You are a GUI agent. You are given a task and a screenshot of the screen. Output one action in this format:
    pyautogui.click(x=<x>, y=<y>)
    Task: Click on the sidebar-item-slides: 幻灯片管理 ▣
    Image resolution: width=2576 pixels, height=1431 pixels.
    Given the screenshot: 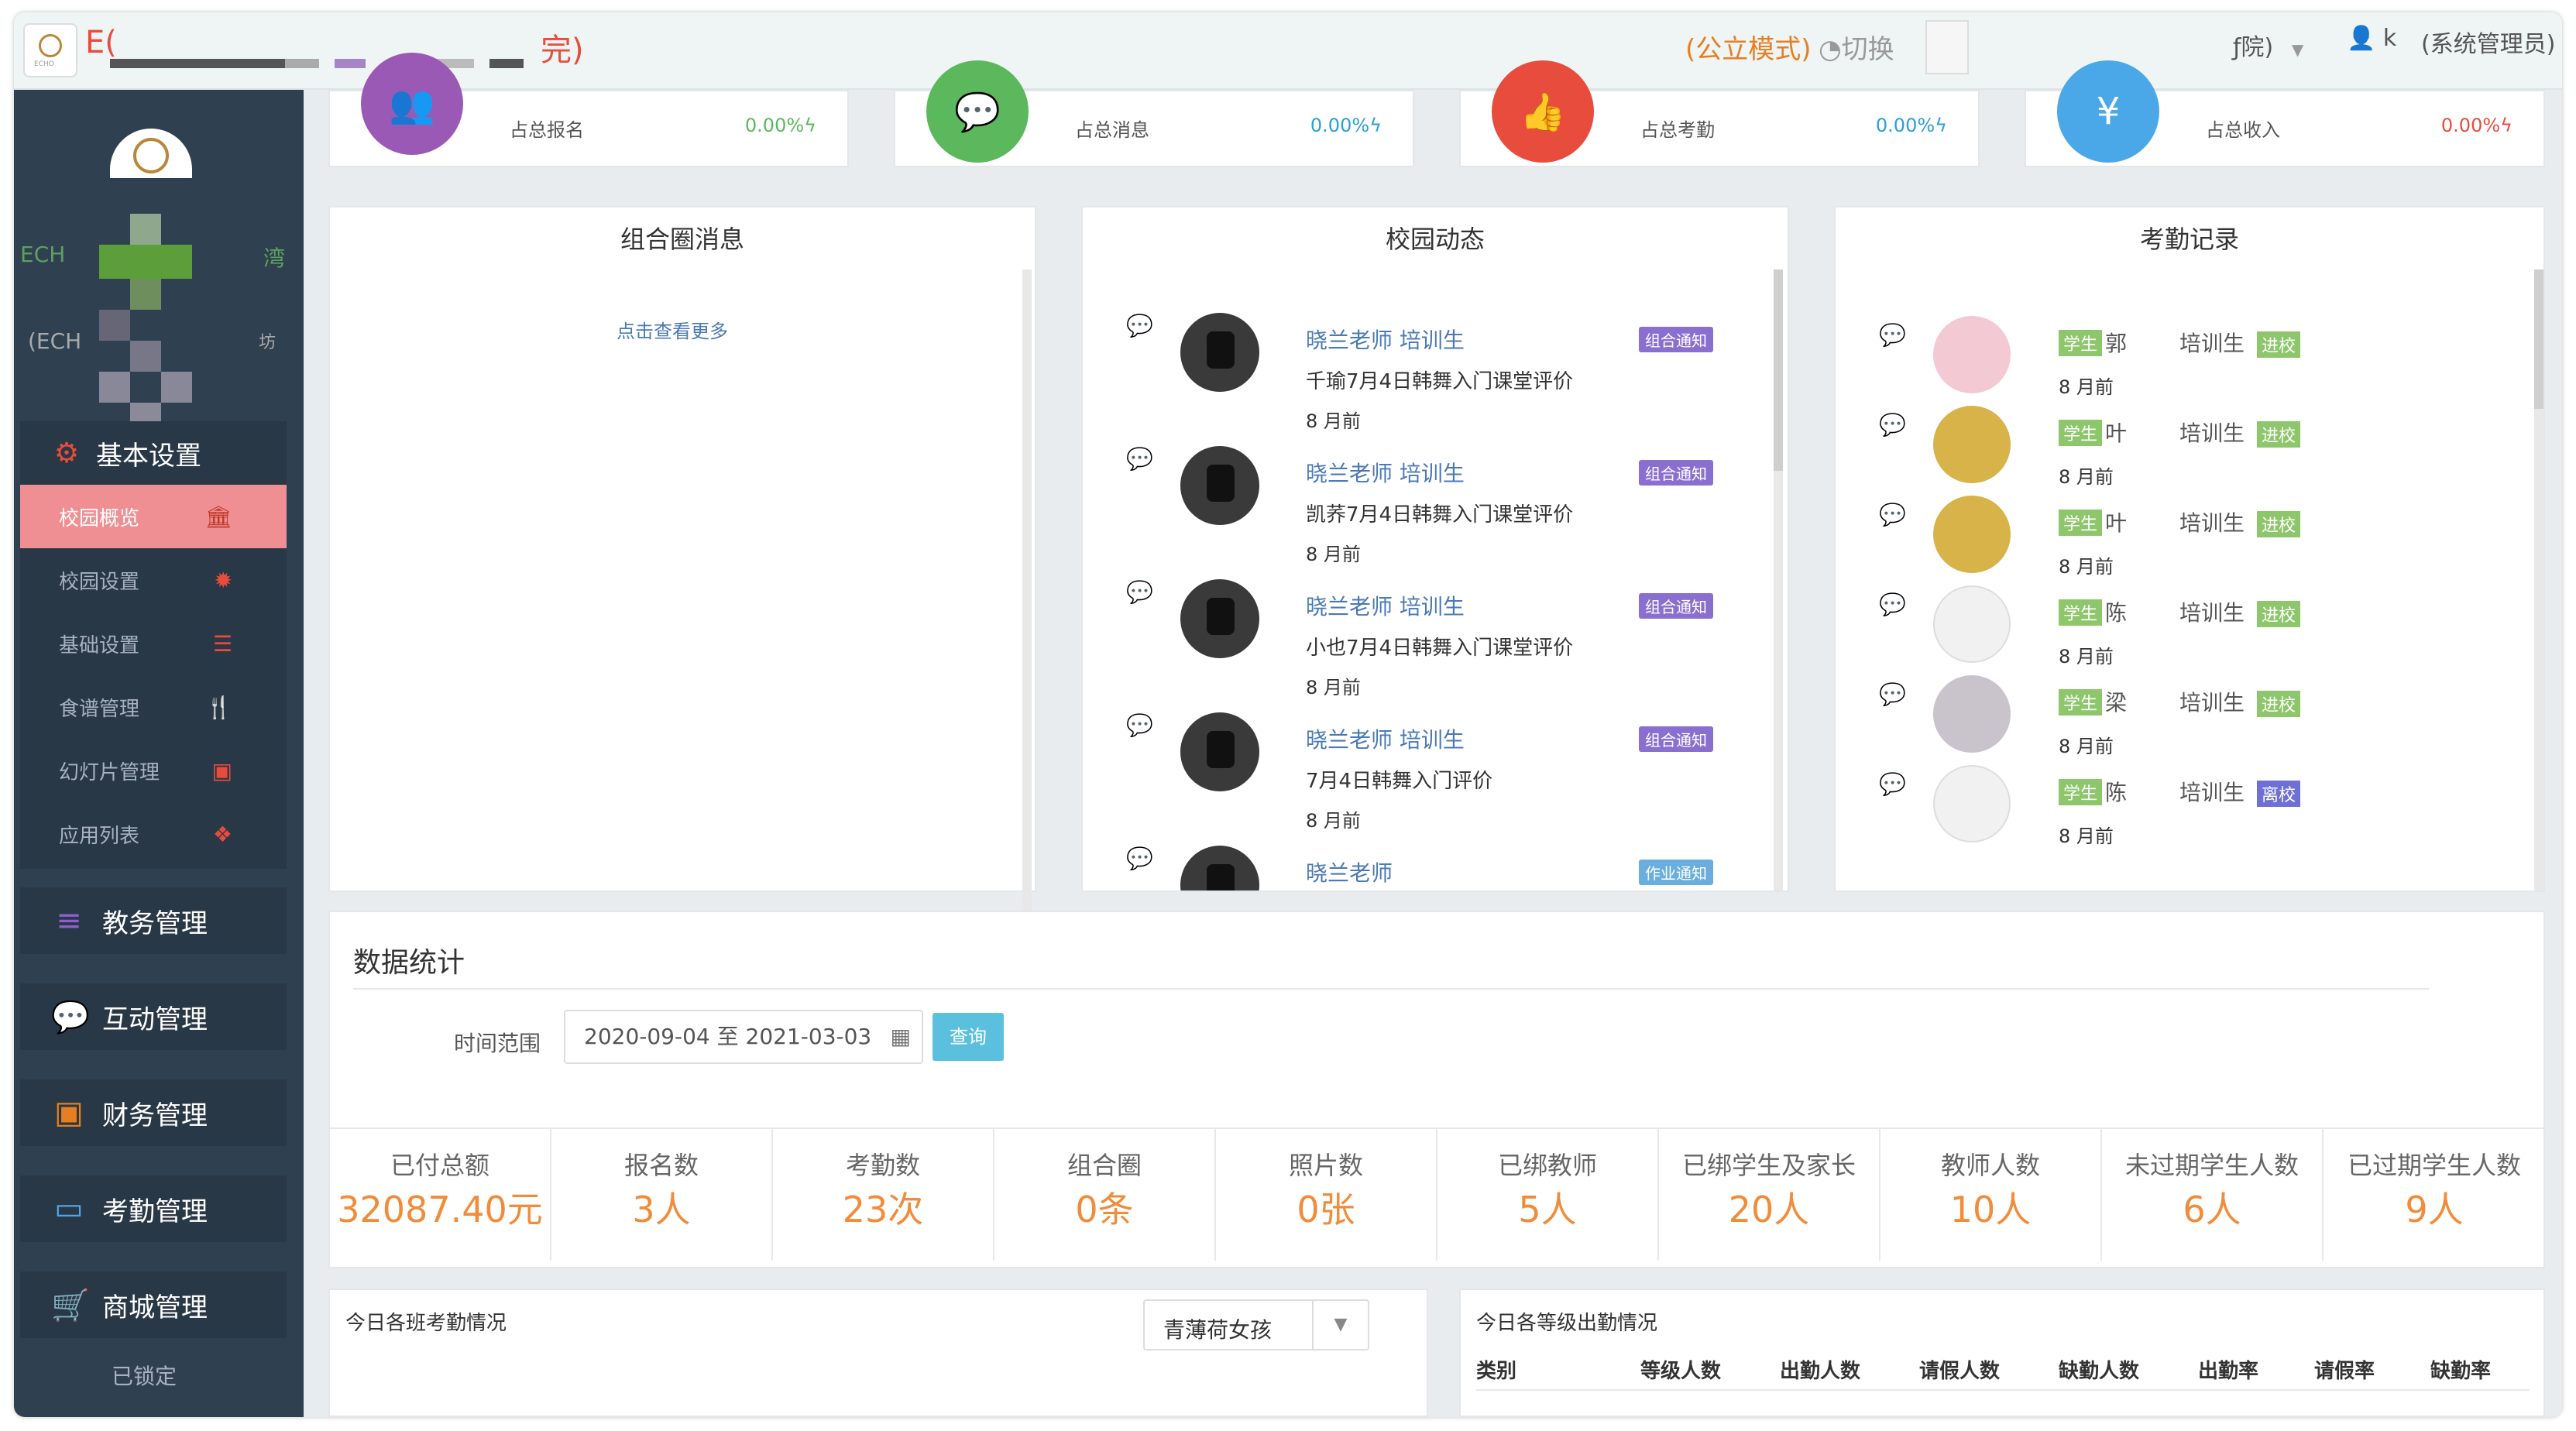 What is the action you would take?
    pyautogui.click(x=153, y=770)
    